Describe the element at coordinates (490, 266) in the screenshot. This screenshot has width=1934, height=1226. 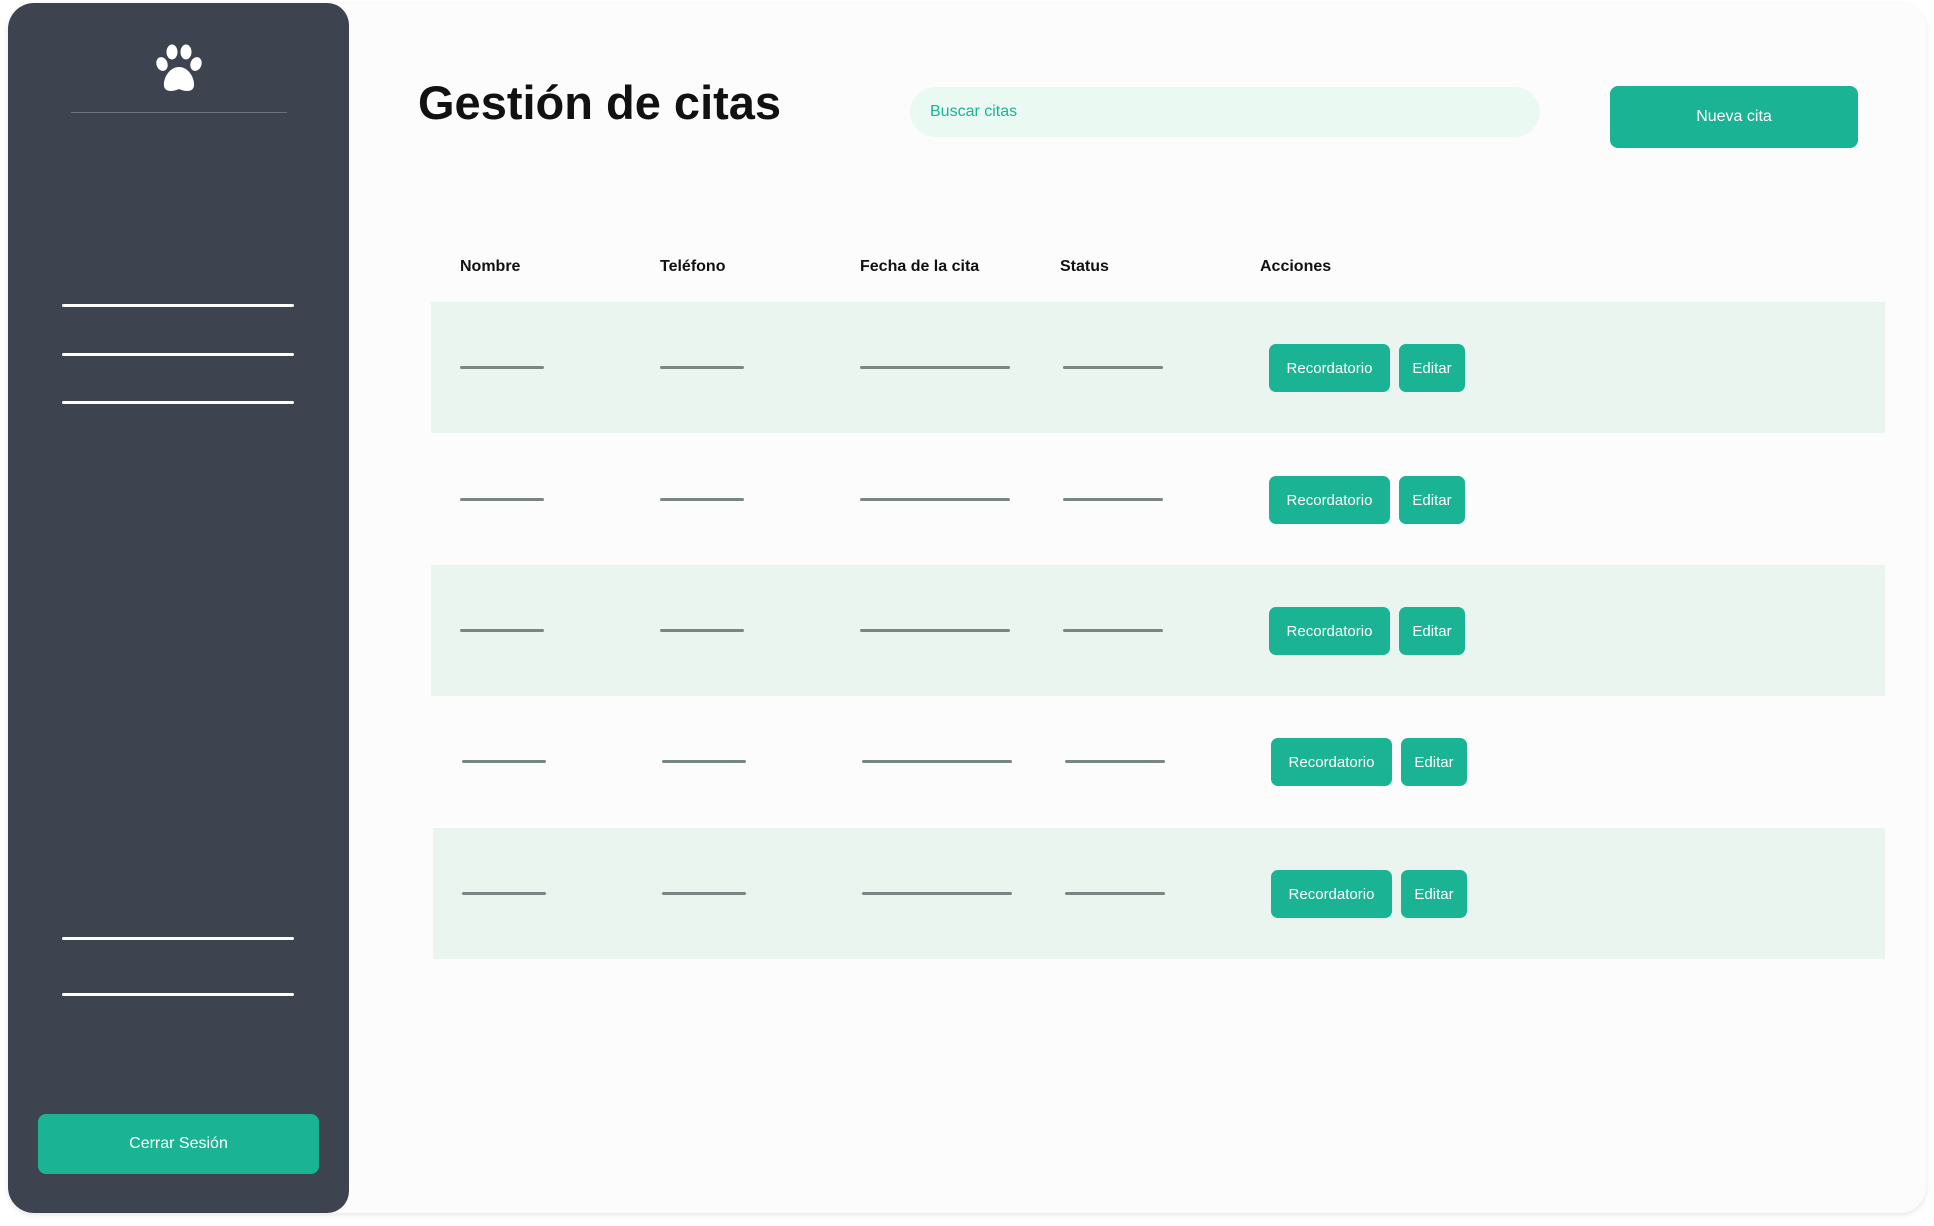
I see `column-header-name: Nombre` at that location.